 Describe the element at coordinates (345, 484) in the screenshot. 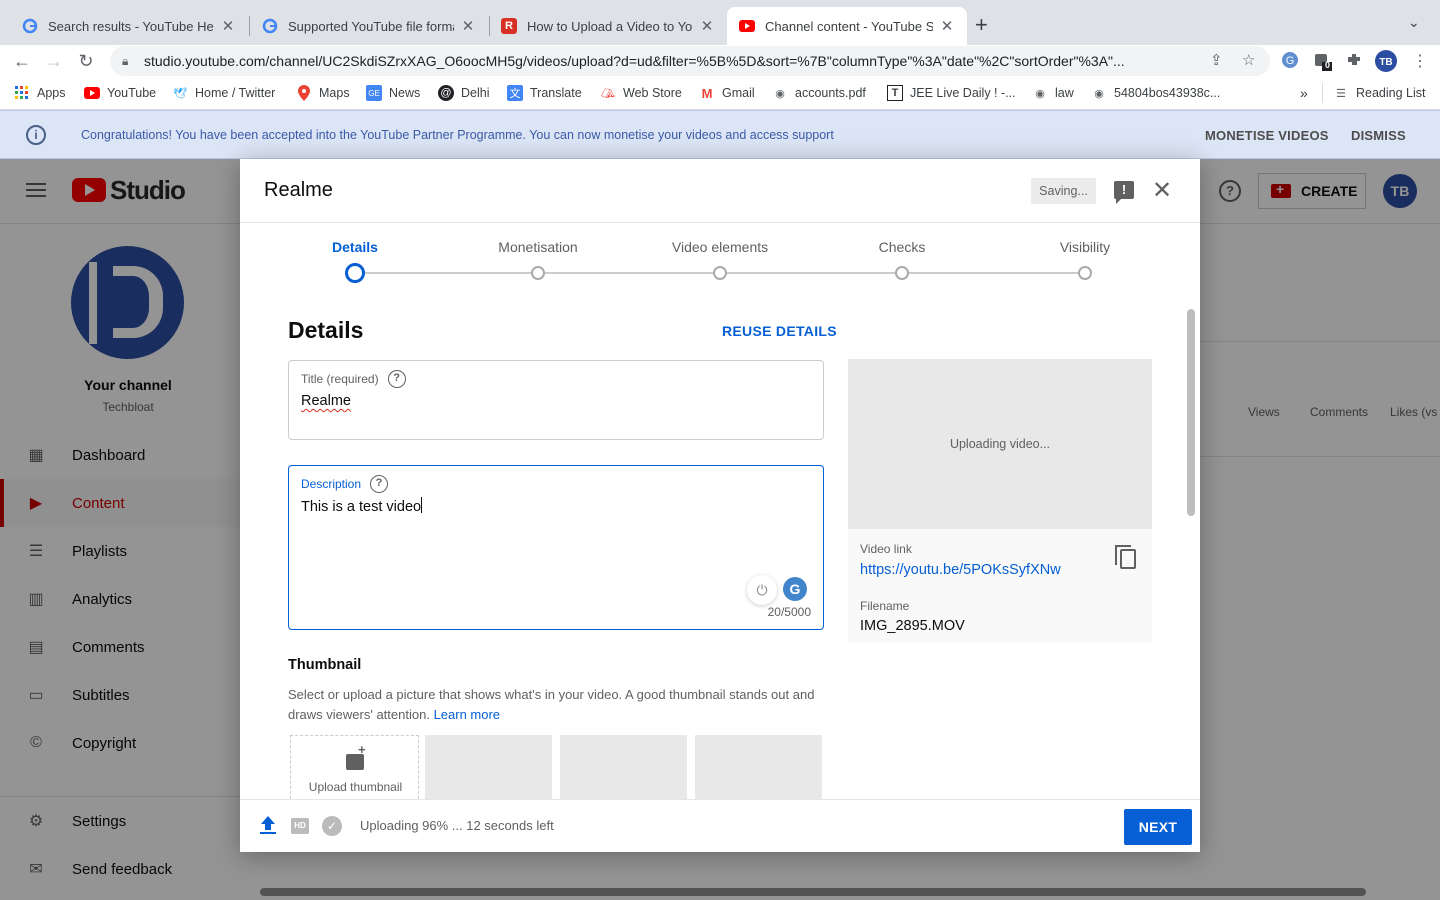

I see `description-field-label: Description?` at that location.